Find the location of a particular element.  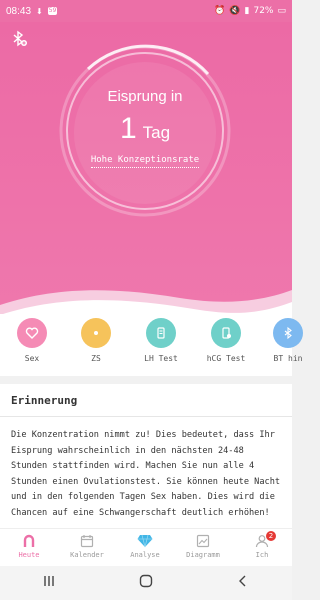

tab-heute: Heute is located at coordinates (29, 546).